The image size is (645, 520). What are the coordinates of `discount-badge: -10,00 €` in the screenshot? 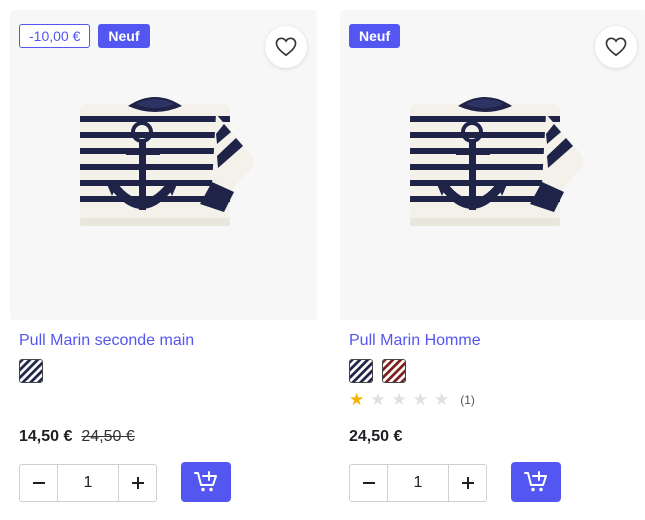 It's located at (55, 36).